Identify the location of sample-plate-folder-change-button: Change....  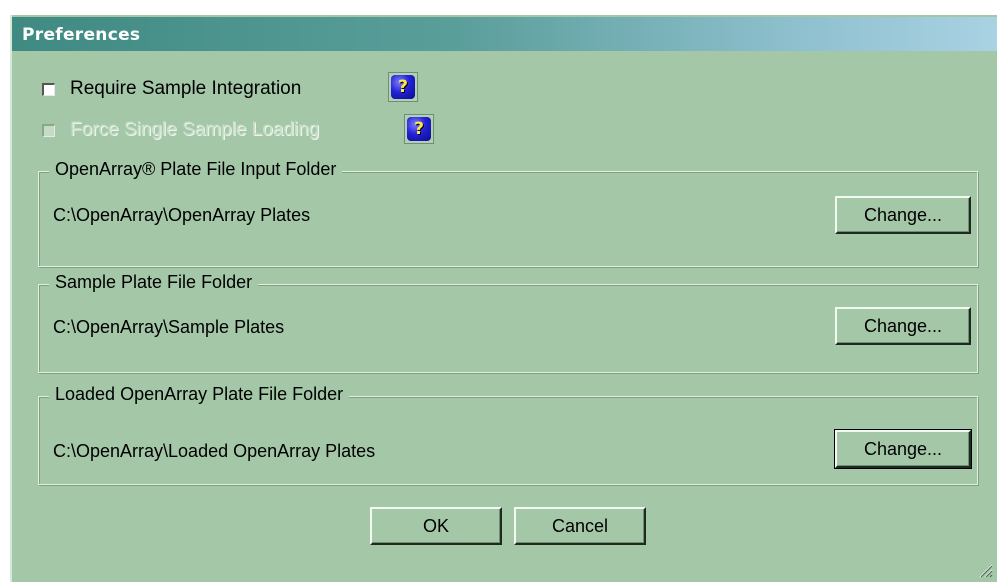
(903, 326).